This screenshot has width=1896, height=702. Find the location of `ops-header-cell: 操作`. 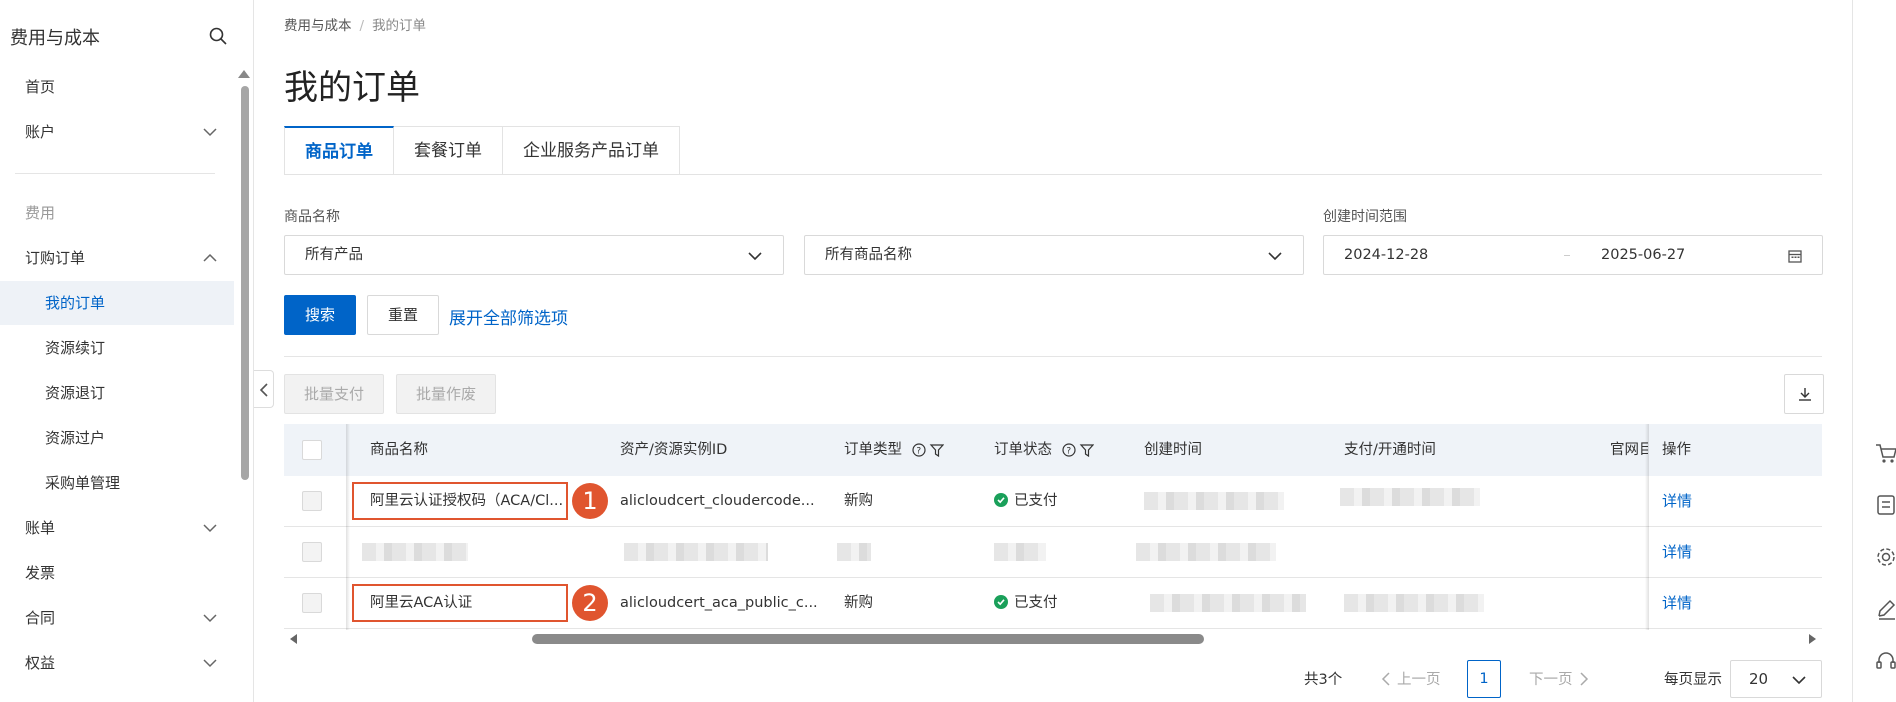

ops-header-cell: 操作 is located at coordinates (1735, 450).